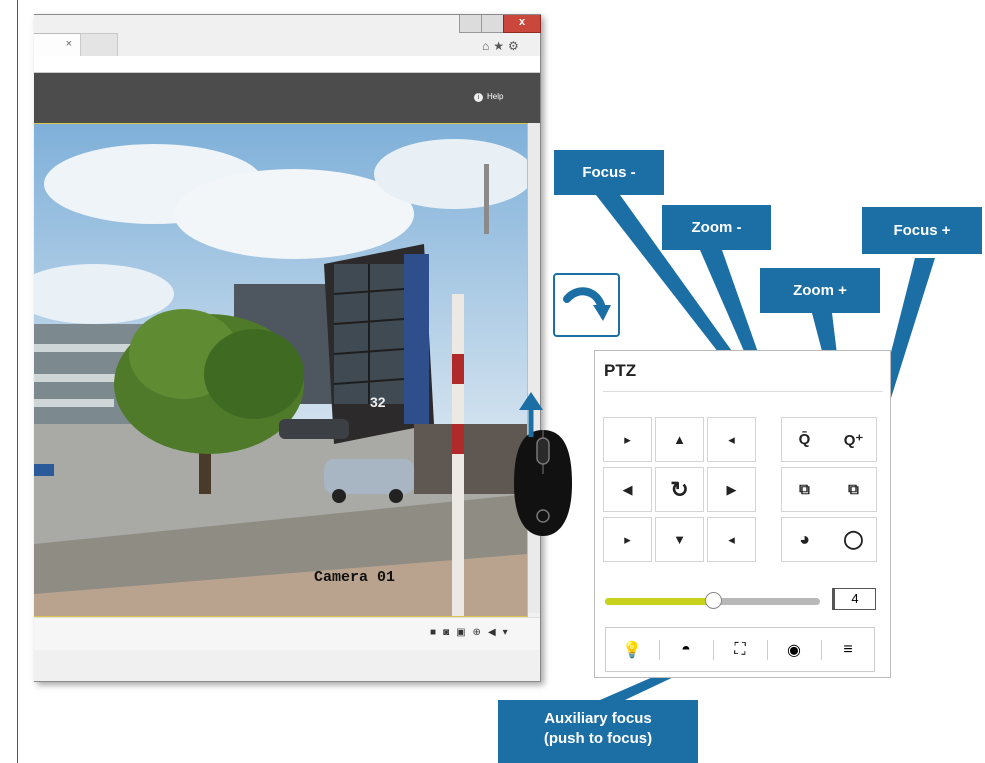  I want to click on focus-plus-icon: ⧉, so click(853, 489).